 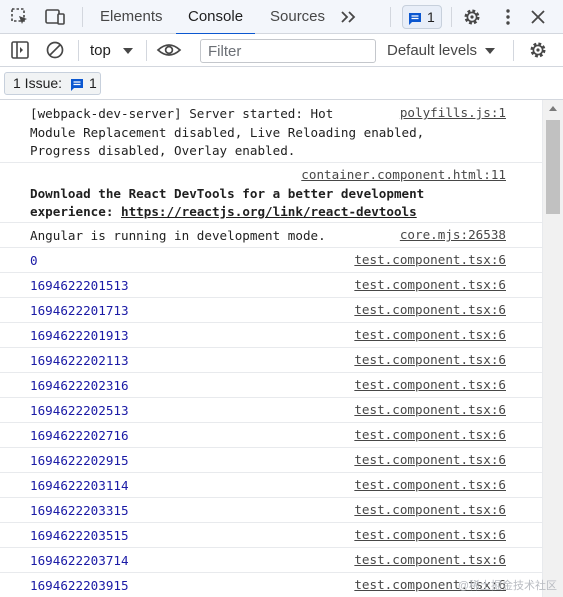 What do you see at coordinates (38, 83) in the screenshot?
I see `issues-label: 1 Issue:` at bounding box center [38, 83].